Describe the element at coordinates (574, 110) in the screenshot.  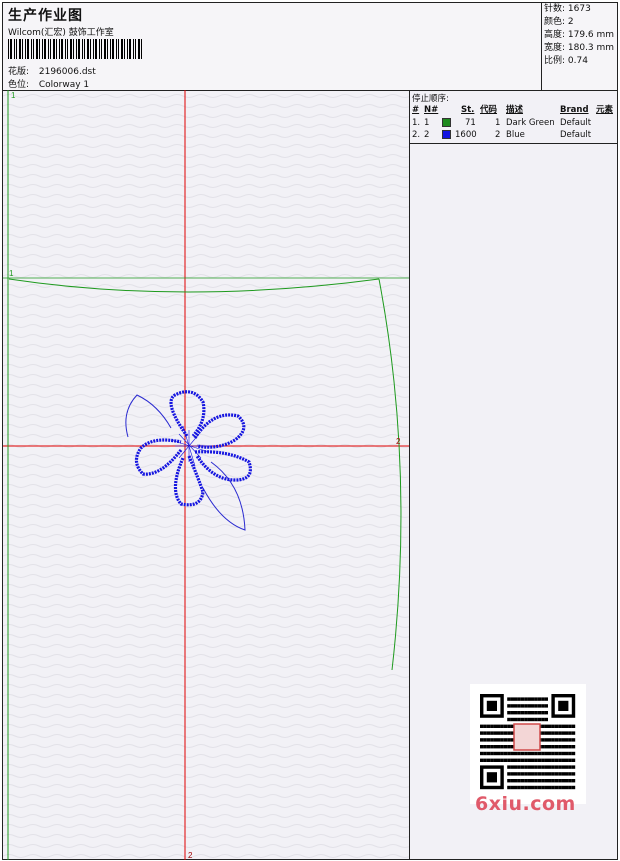
I see `col-brand: Brand` at that location.